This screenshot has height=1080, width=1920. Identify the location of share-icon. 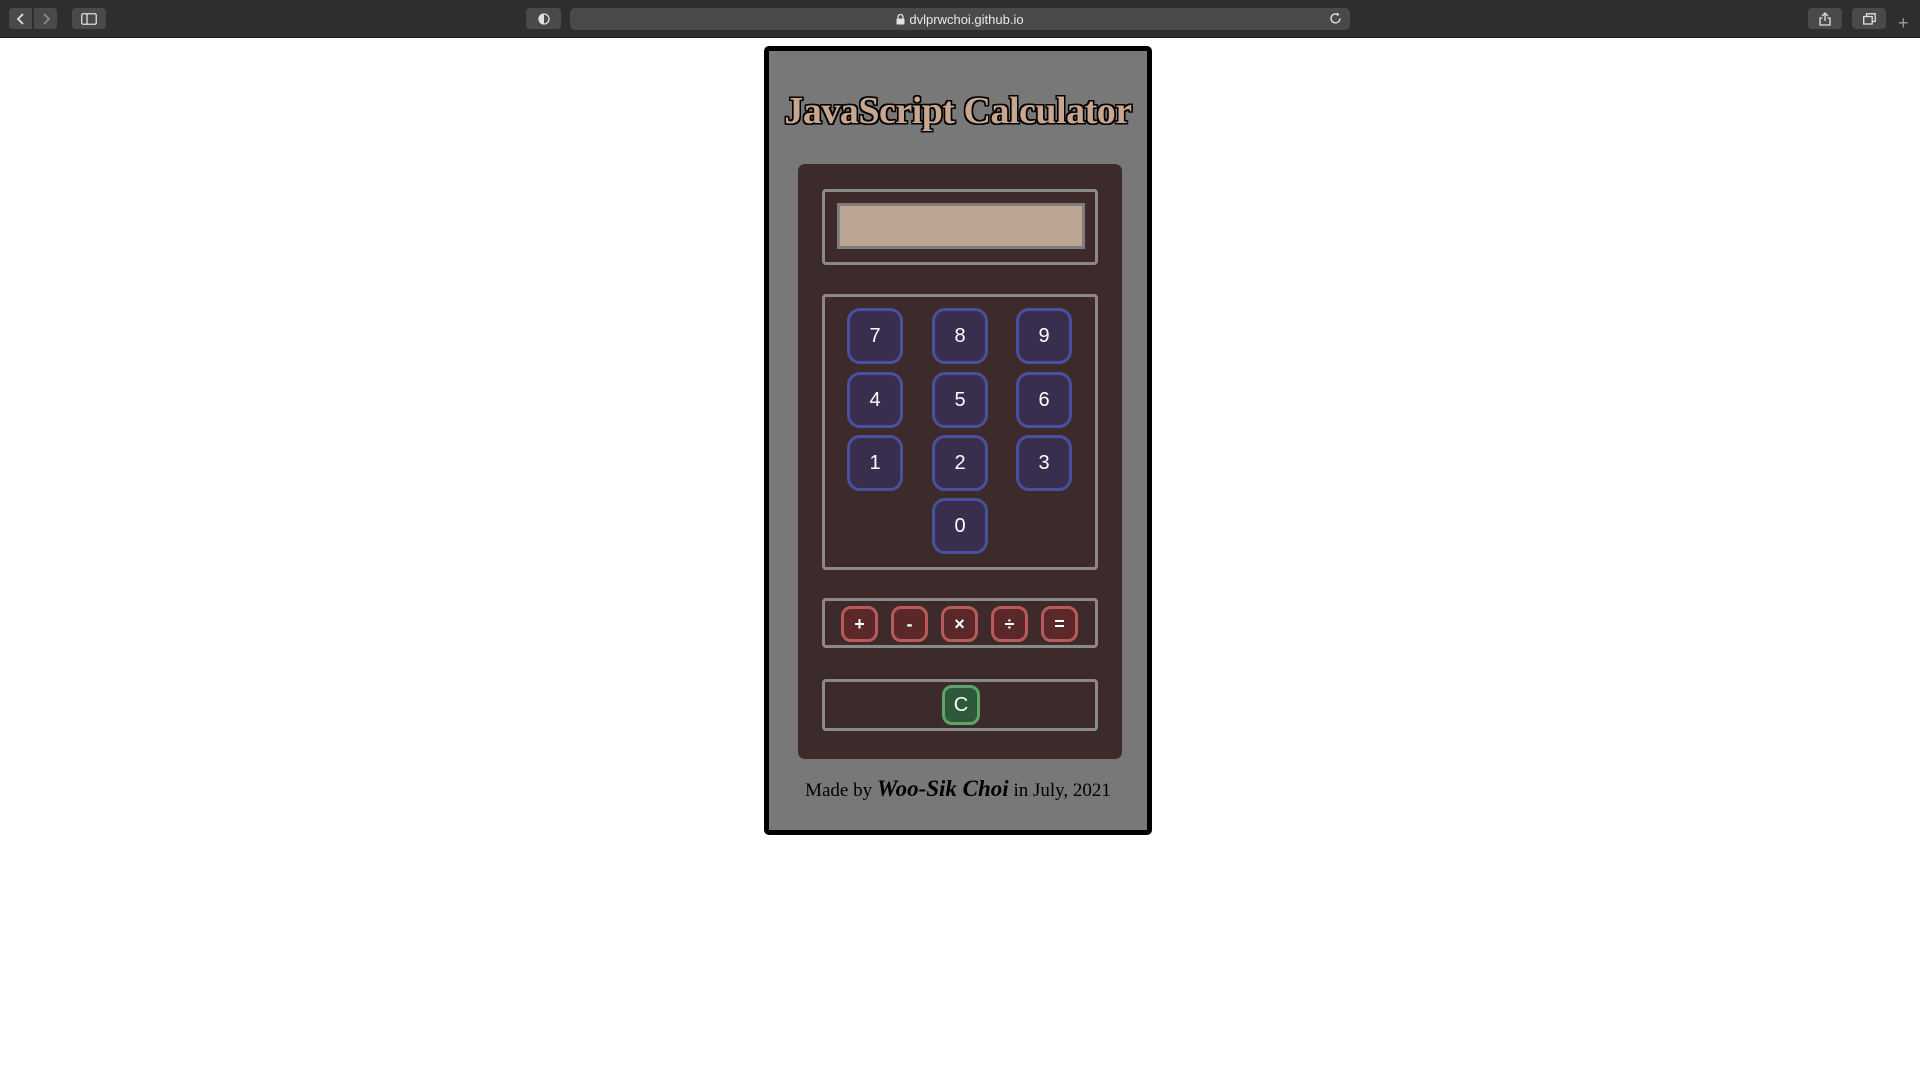
(1825, 18).